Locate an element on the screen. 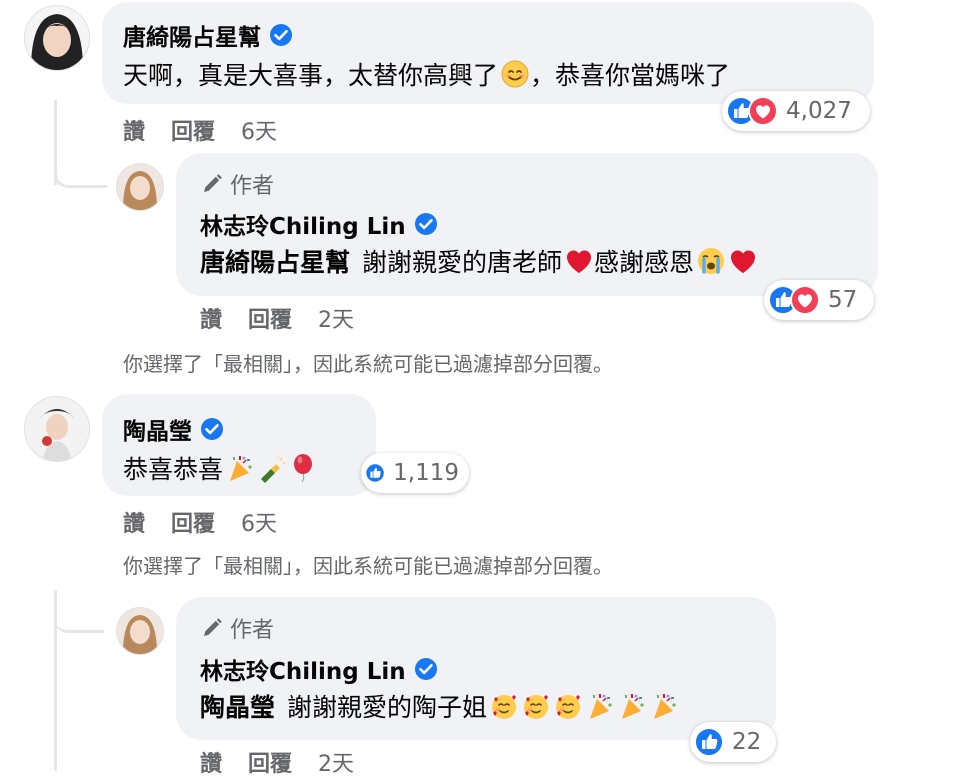 This screenshot has height=778, width=979. commenter-name-text: 陶晶瑩 is located at coordinates (157, 429).